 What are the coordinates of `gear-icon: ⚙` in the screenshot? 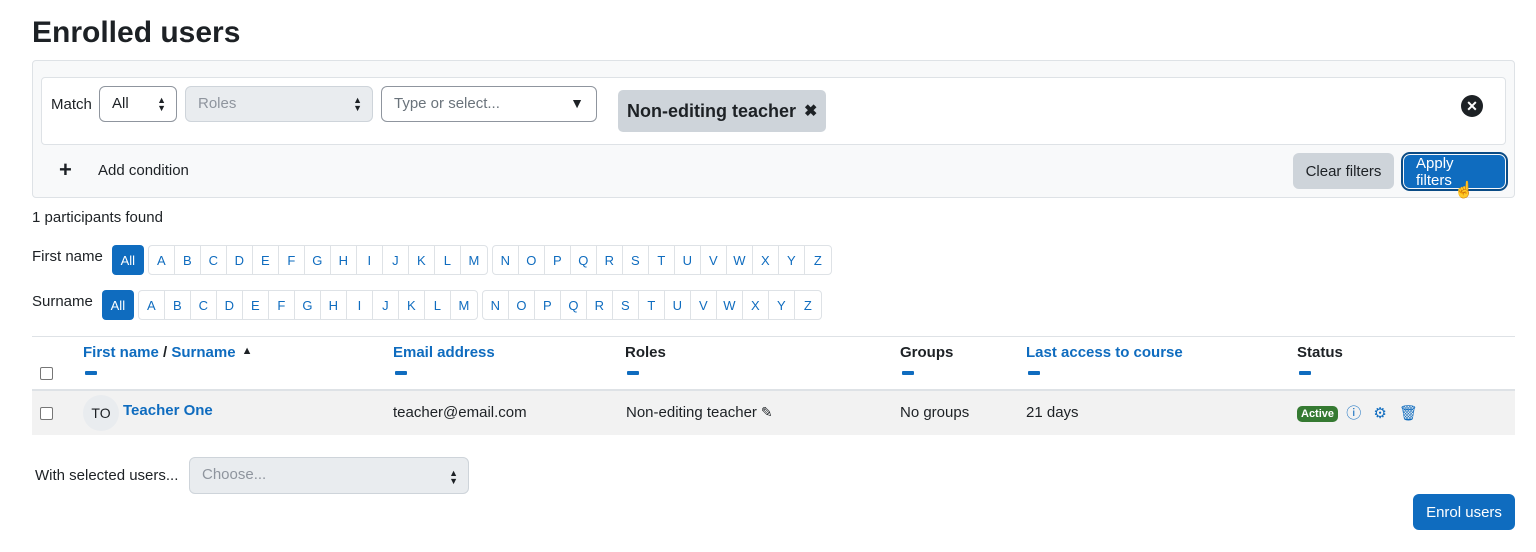 It's located at (1379, 413).